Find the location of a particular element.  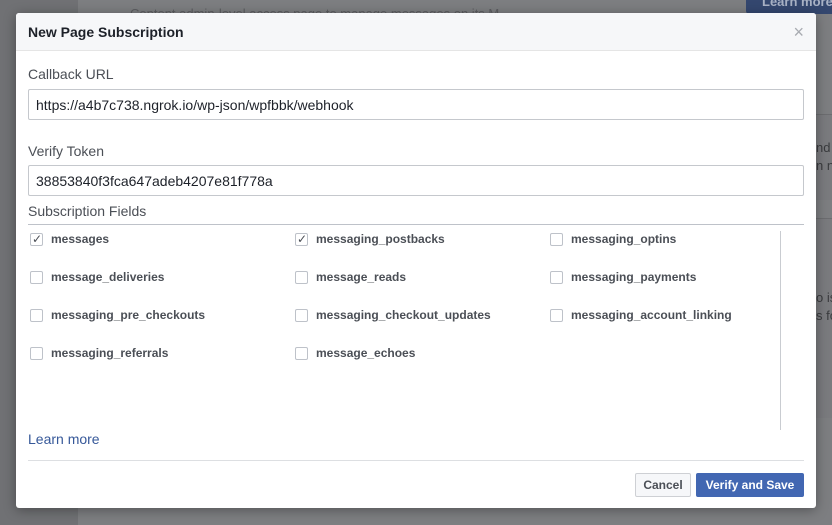

subscription-field-label: messaging_account_linking is located at coordinates (651, 315).